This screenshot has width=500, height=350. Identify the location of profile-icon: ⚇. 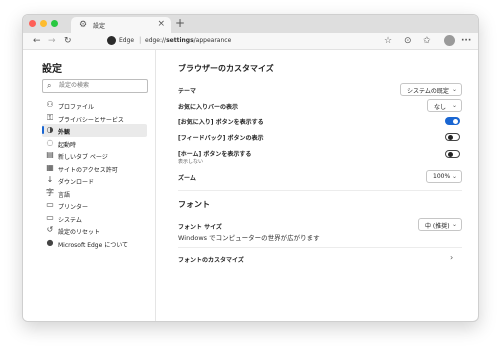
(50, 104).